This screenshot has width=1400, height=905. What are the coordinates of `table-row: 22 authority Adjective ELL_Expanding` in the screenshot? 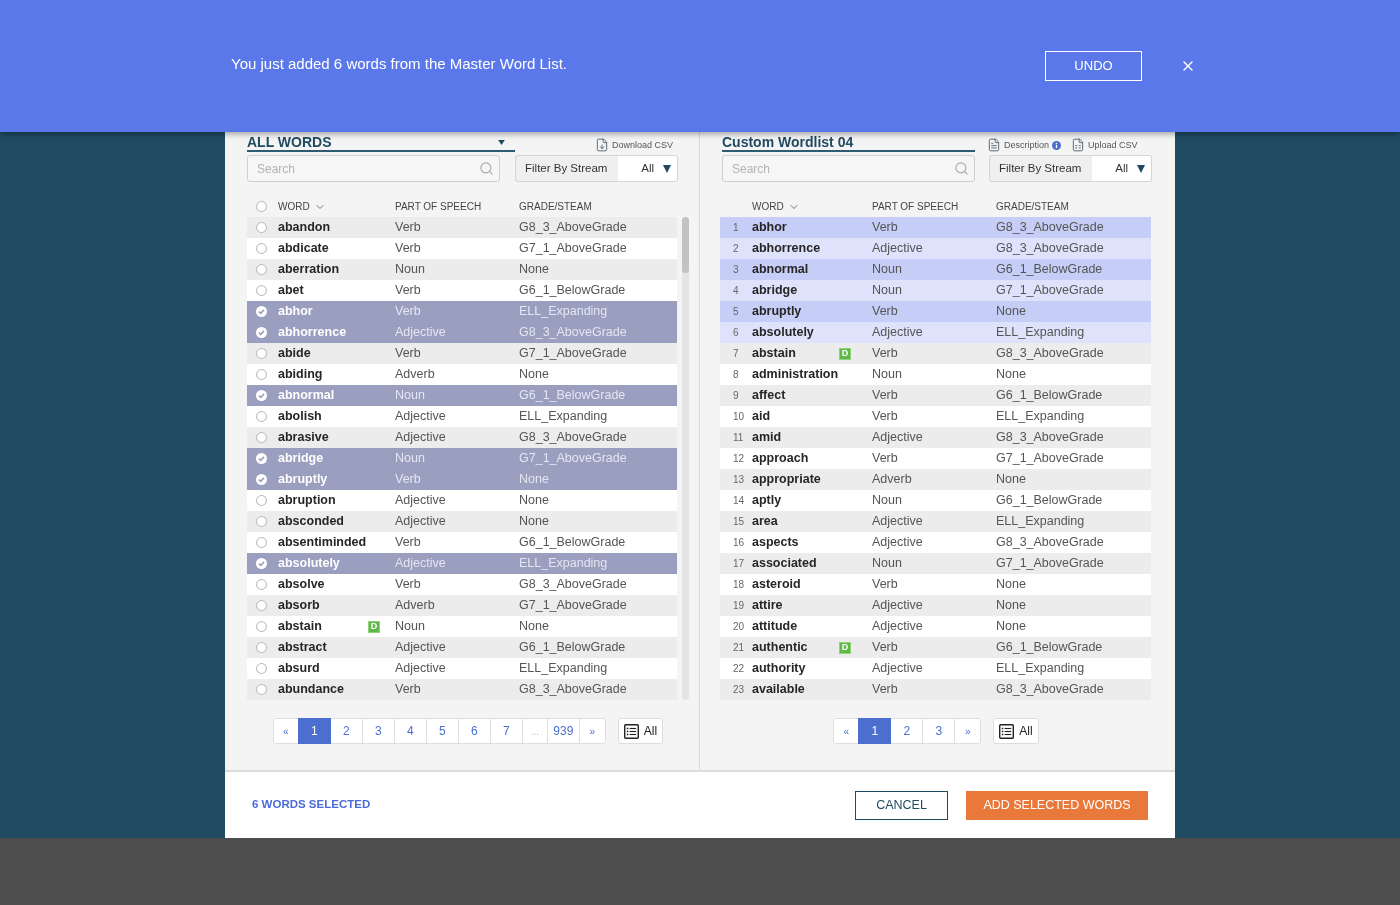 It's located at (935, 668).